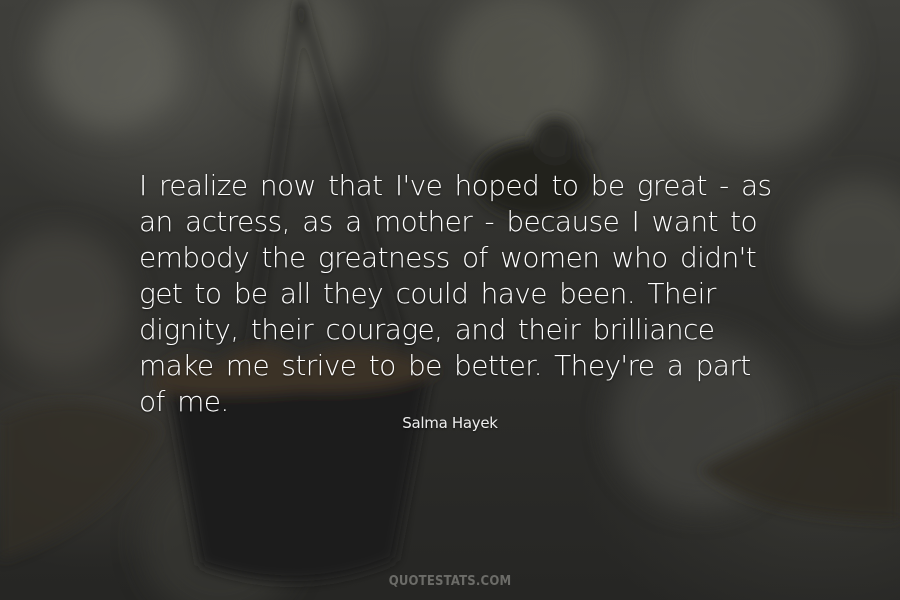  I want to click on site-watermark: QUOTESTATS.COM, so click(450, 581).